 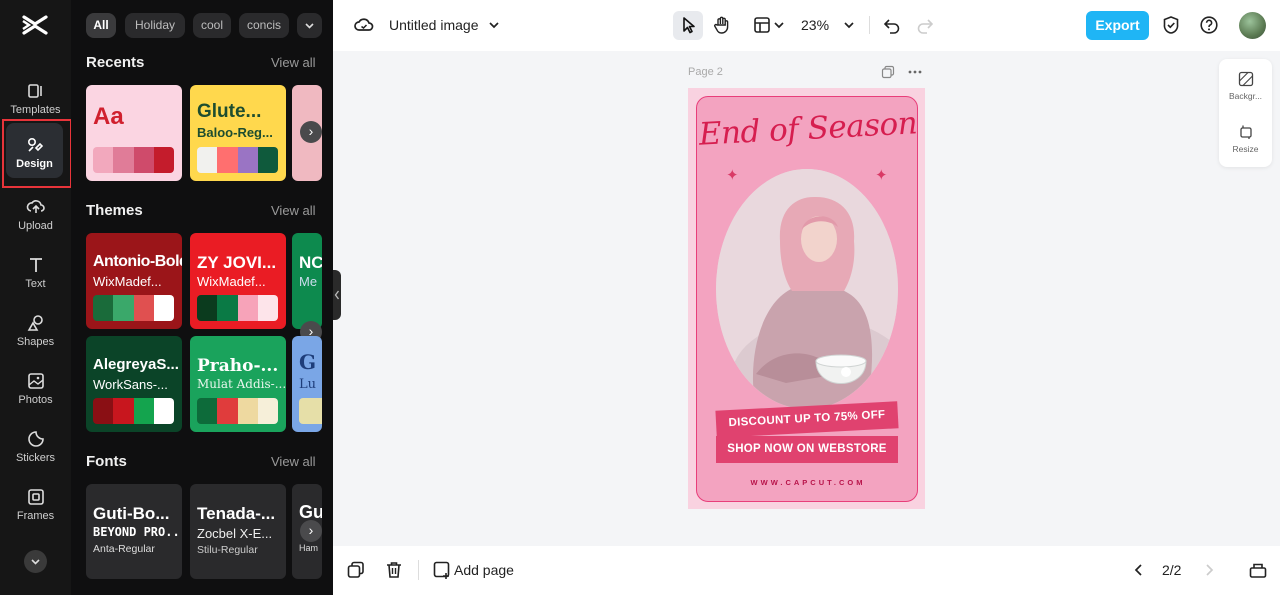 What do you see at coordinates (337, 295) in the screenshot?
I see `panel-collapse-handle` at bounding box center [337, 295].